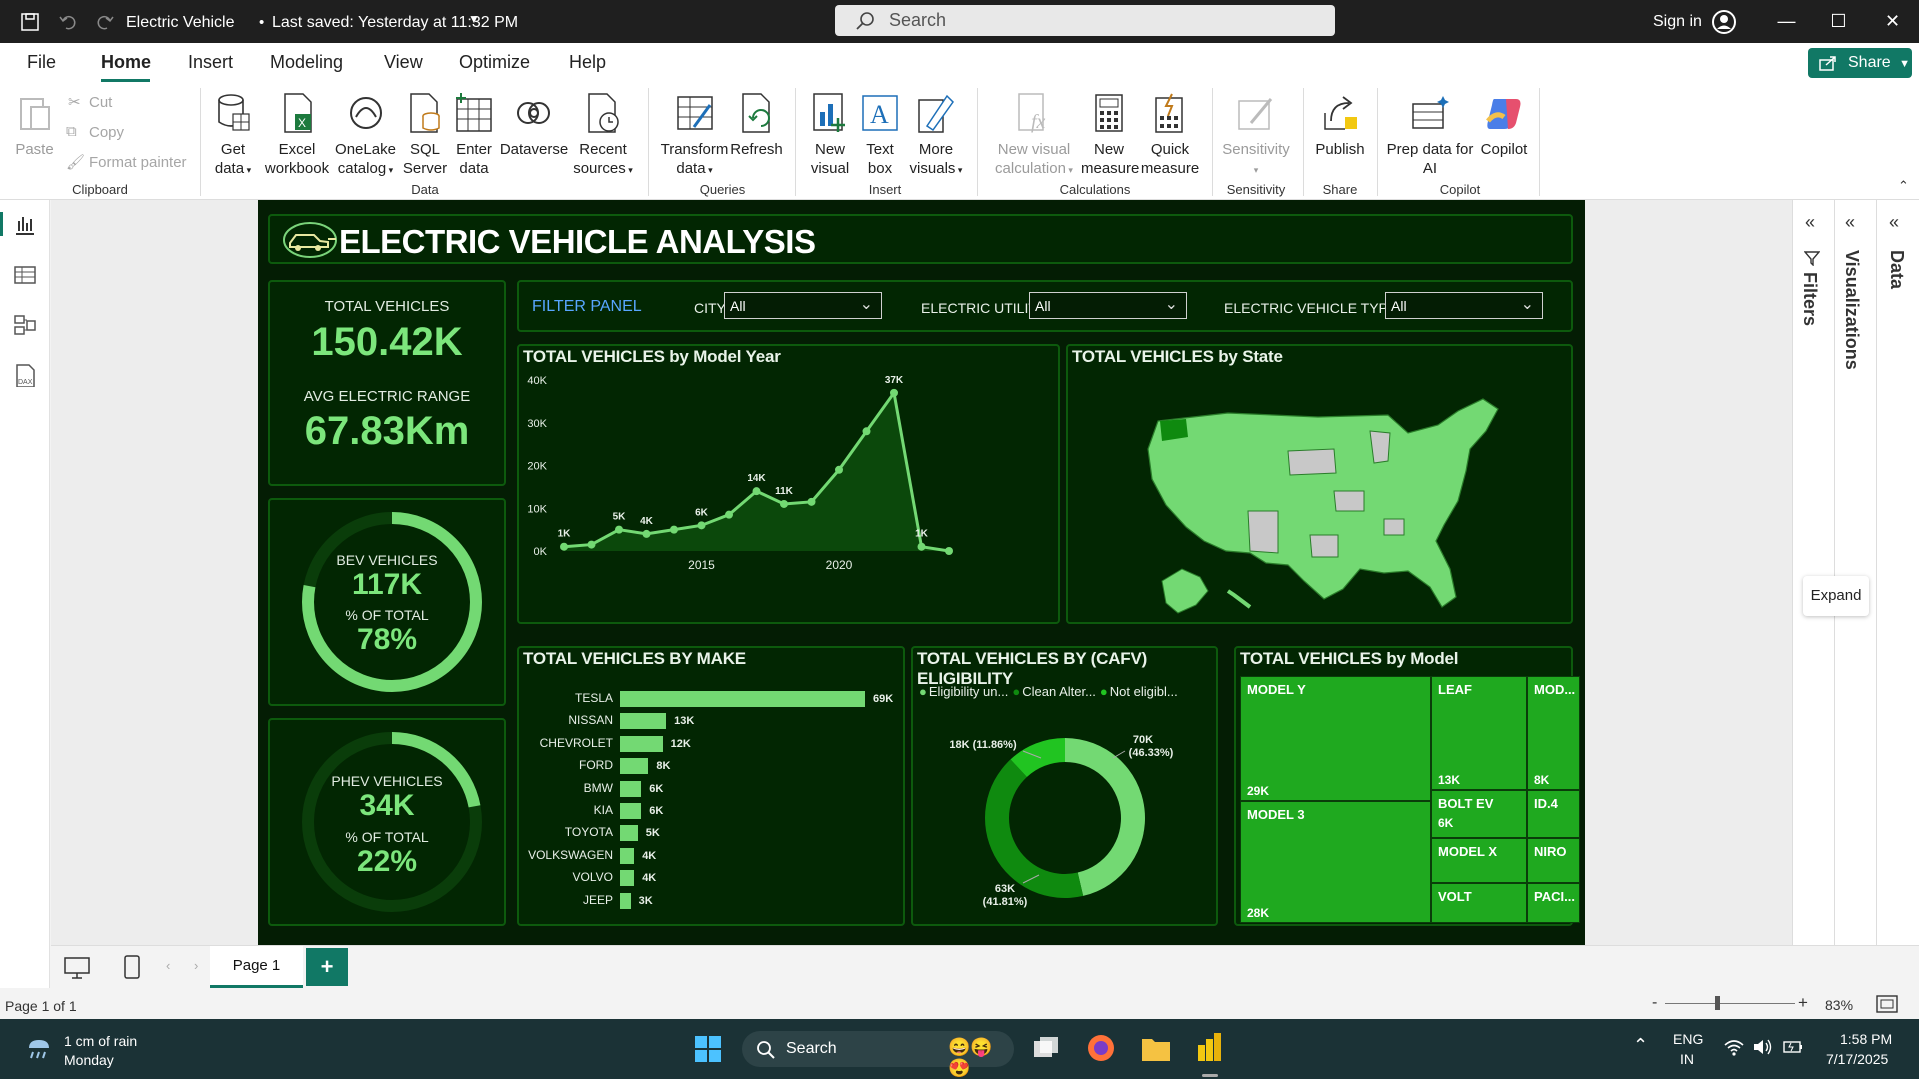 This screenshot has width=1919, height=1079. What do you see at coordinates (1654, 1003) in the screenshot?
I see `zoom-out-icon: -` at bounding box center [1654, 1003].